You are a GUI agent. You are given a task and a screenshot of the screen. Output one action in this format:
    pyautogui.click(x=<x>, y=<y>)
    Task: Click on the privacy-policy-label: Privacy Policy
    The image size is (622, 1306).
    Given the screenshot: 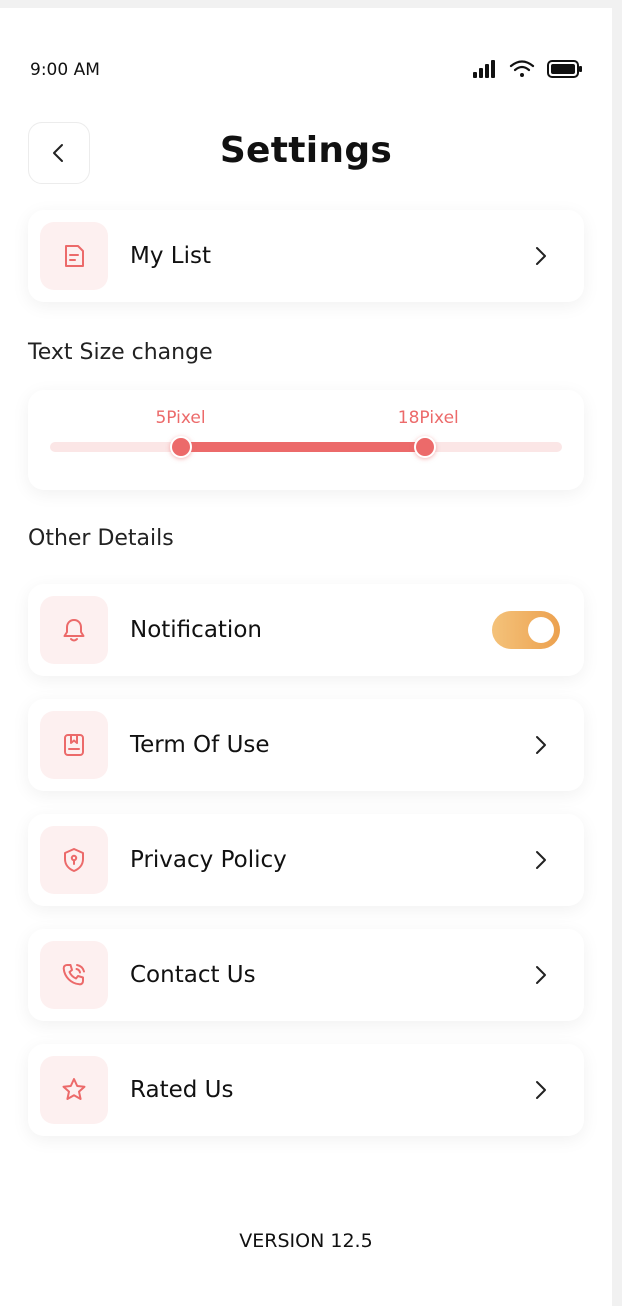 What is the action you would take?
    pyautogui.click(x=208, y=860)
    